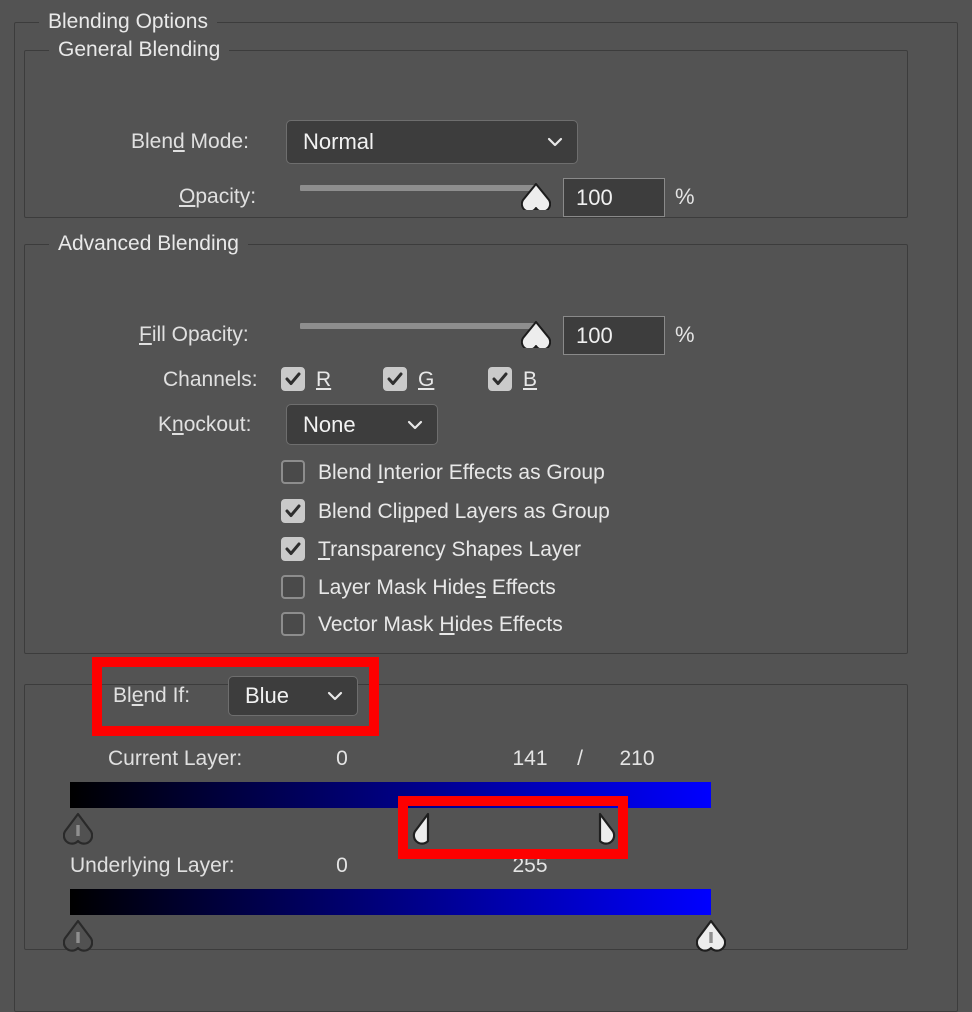  I want to click on transparency-shapes-layer-checkbox, so click(293, 549).